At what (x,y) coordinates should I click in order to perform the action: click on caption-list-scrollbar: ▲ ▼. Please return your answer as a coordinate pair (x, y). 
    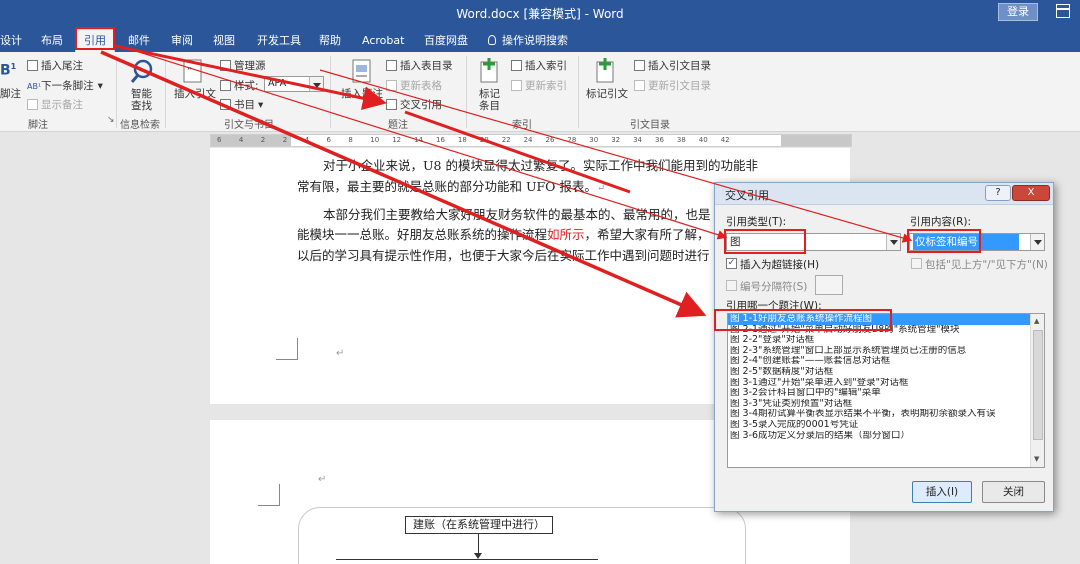
    Looking at the image, I should click on (1037, 390).